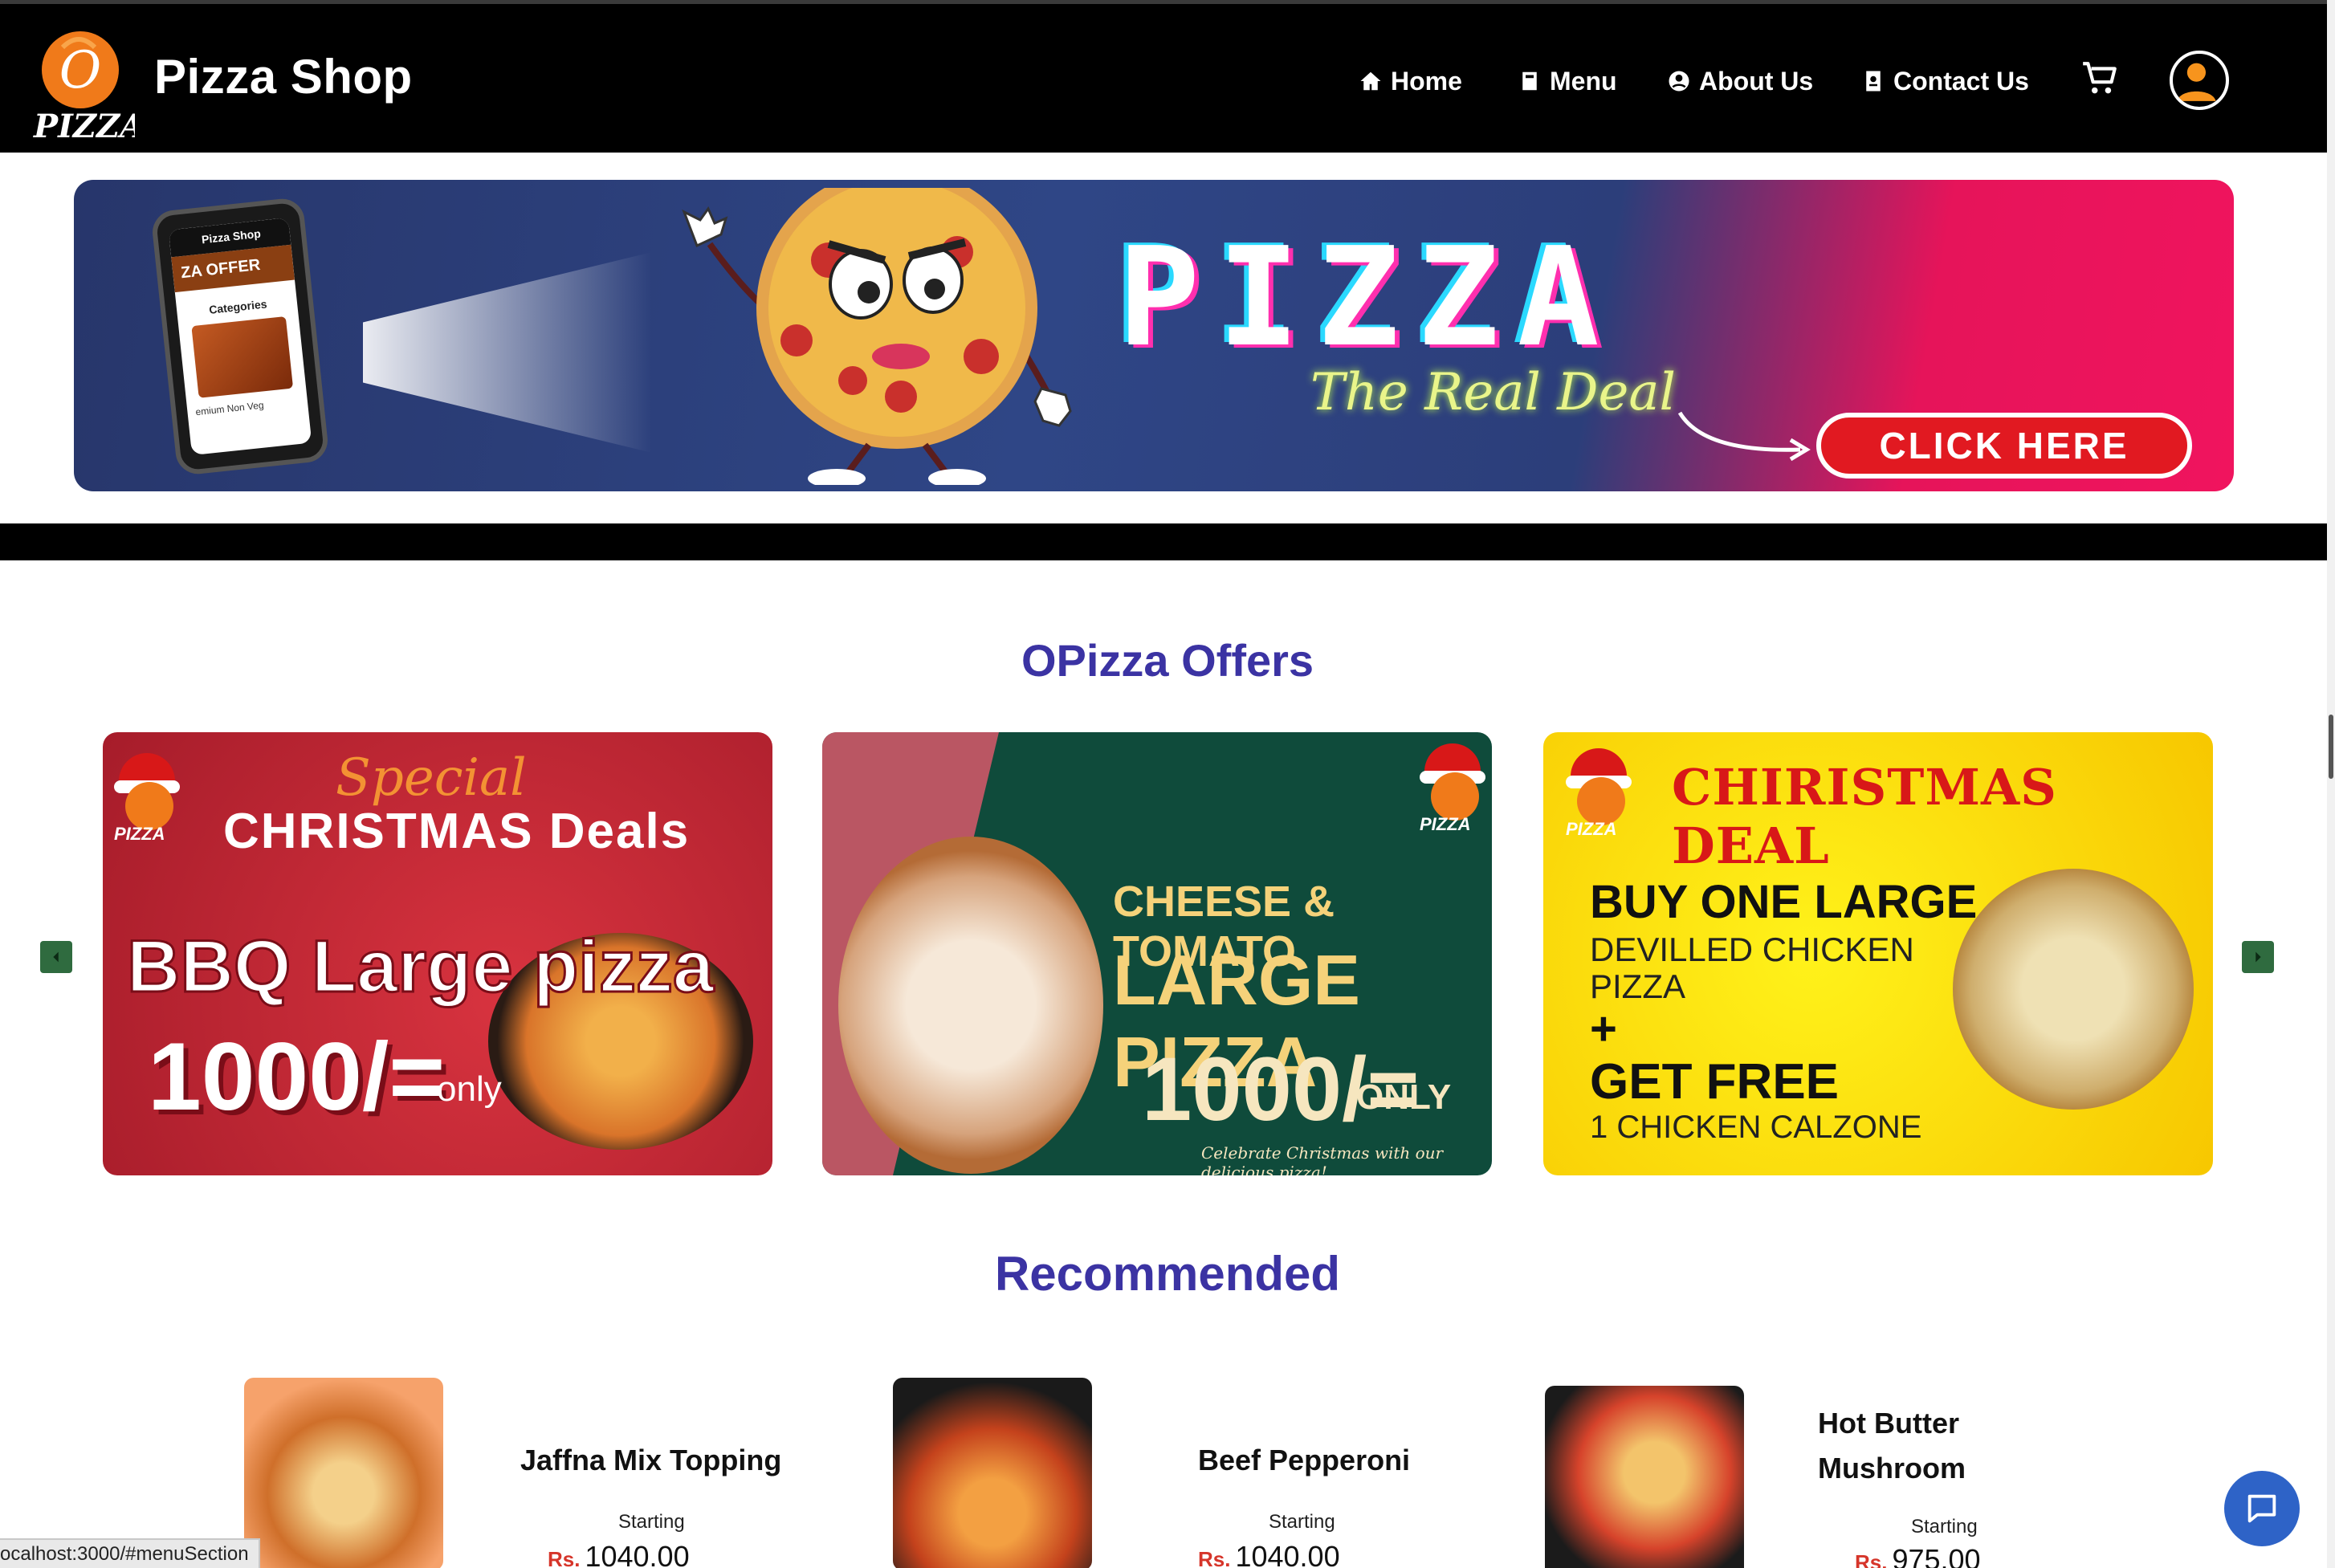 The width and height of the screenshot is (2335, 1568). Describe the element at coordinates (1638, 986) in the screenshot. I see `offer3-line2b: PIZZA` at that location.